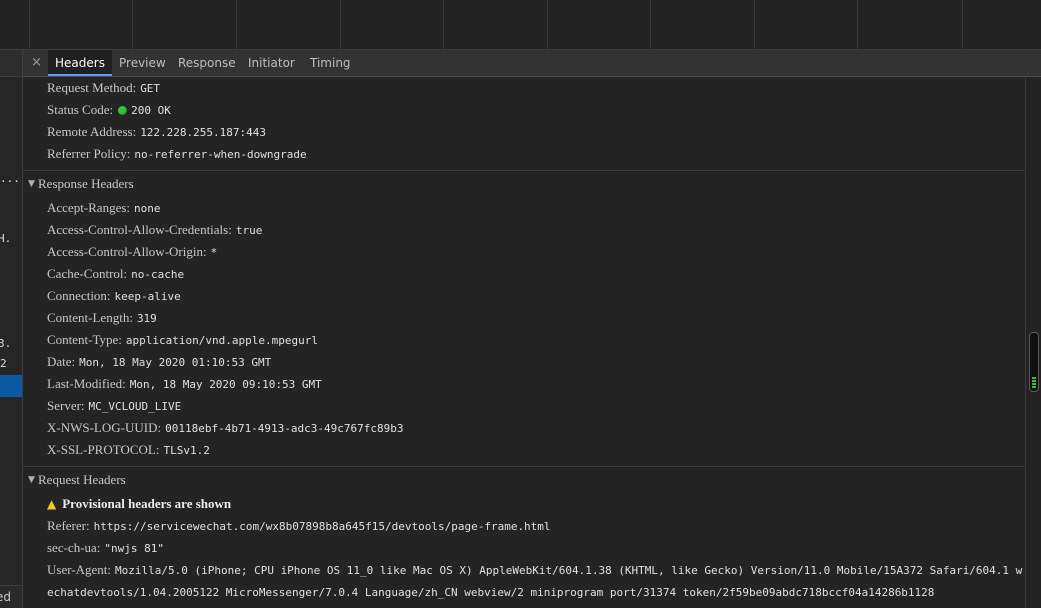  I want to click on response-header-row: Content-Length: 319, so click(102, 318).